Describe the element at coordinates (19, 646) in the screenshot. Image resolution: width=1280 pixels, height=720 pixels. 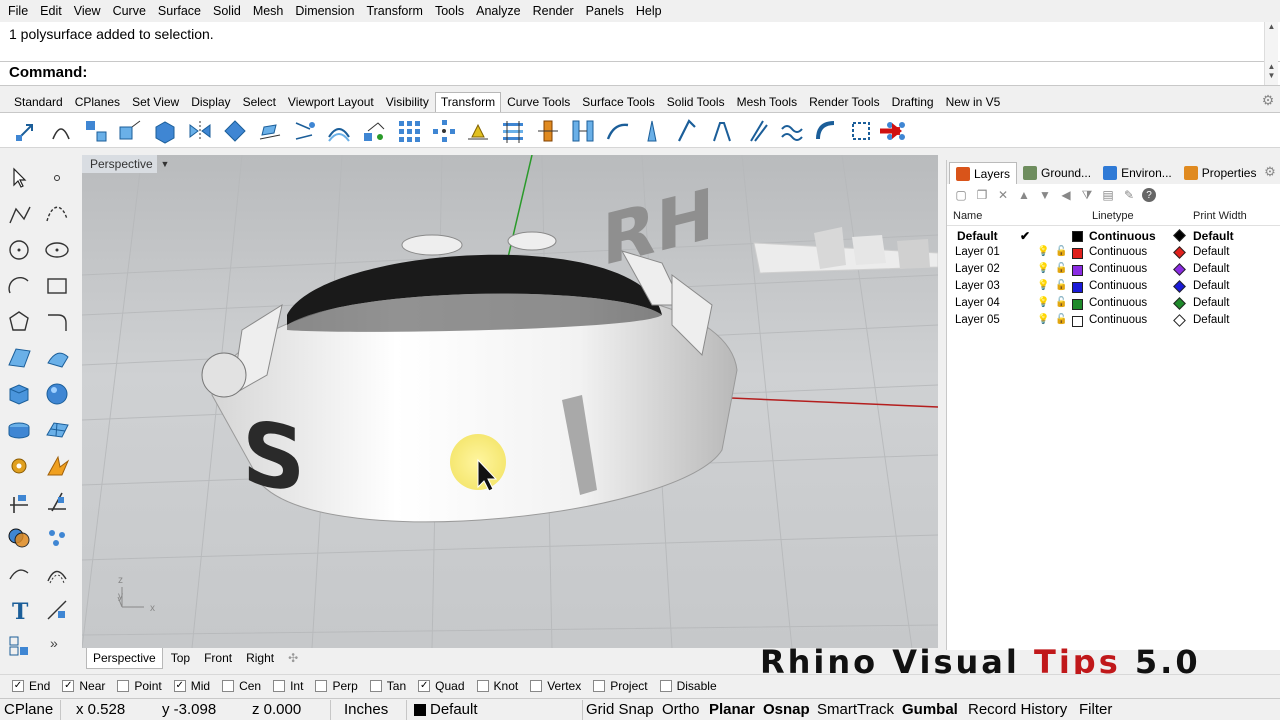
I see `grid-icon` at that location.